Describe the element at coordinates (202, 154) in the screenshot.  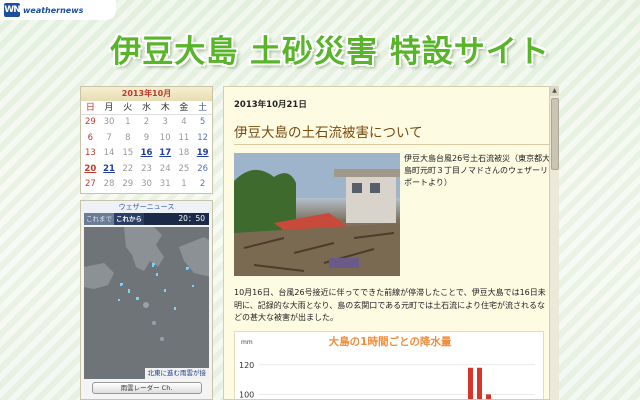
I see `calendar-day: 19` at that location.